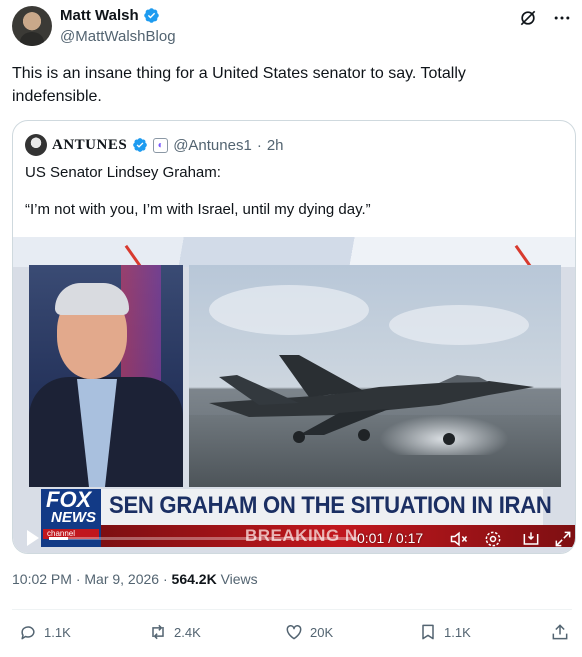 This screenshot has width=582, height=657. Describe the element at coordinates (275, 145) in the screenshot. I see `quoted-post-time: 2h` at that location.